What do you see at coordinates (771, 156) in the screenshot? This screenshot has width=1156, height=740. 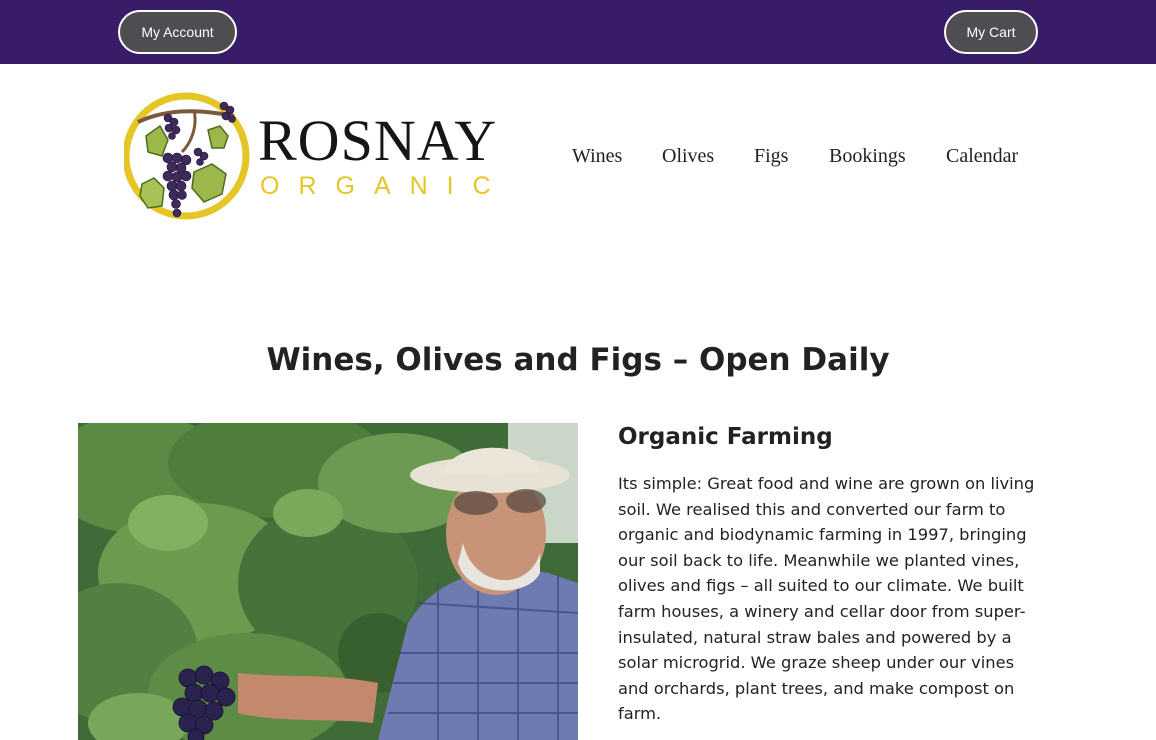 I see `nav-item-figs: Figs` at bounding box center [771, 156].